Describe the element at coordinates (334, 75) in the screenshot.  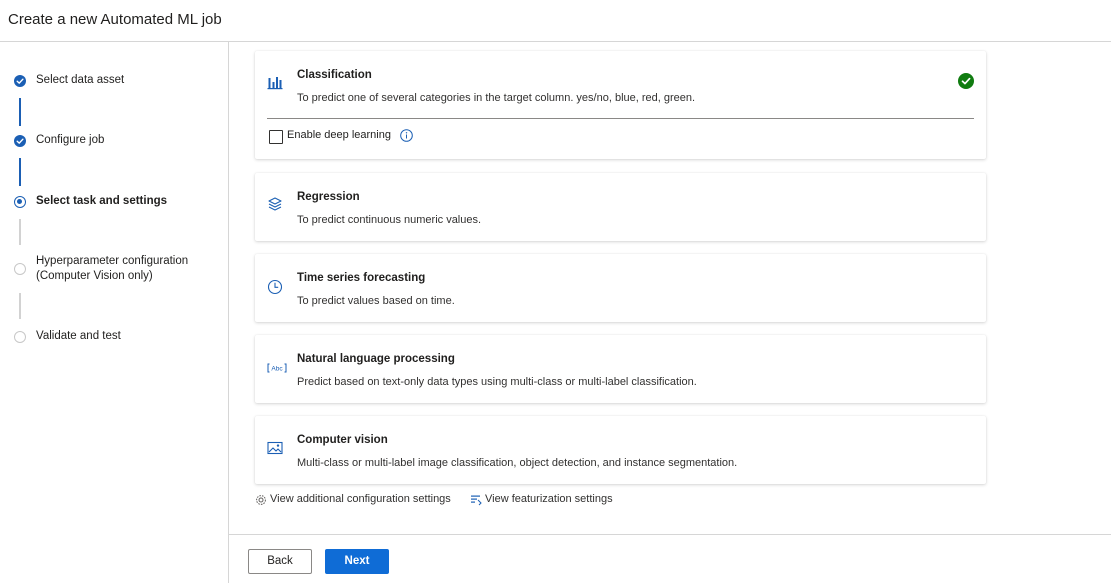
I see `task-title: Classification` at that location.